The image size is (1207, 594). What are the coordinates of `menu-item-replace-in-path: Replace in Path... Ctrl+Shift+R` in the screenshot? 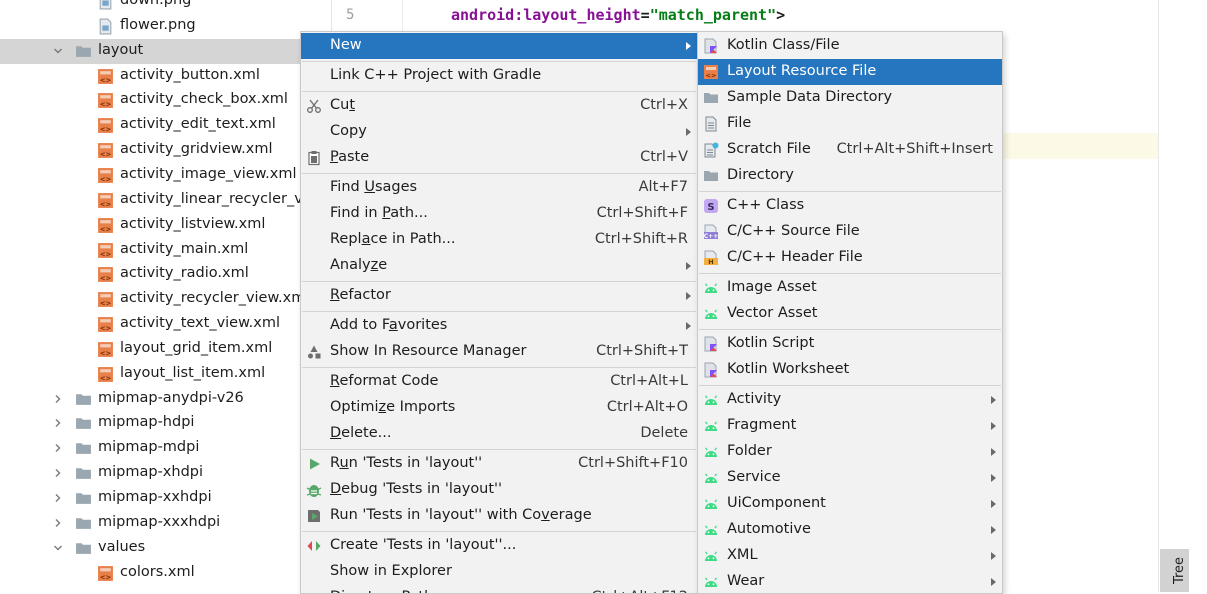 It's located at (499, 240).